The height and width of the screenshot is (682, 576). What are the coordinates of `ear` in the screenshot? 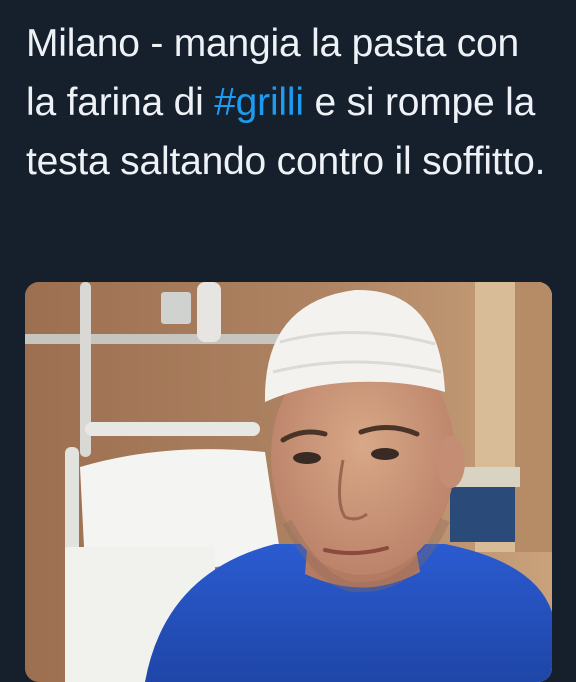 It's located at (451, 462).